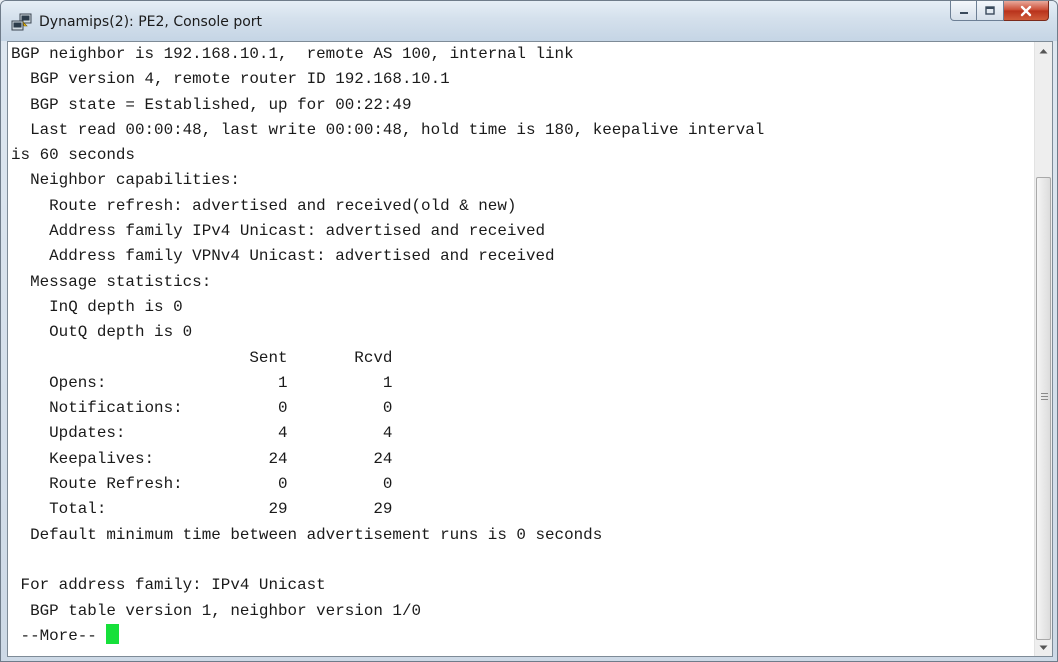  What do you see at coordinates (202, 509) in the screenshot?
I see `console-line: Total: 29 29` at bounding box center [202, 509].